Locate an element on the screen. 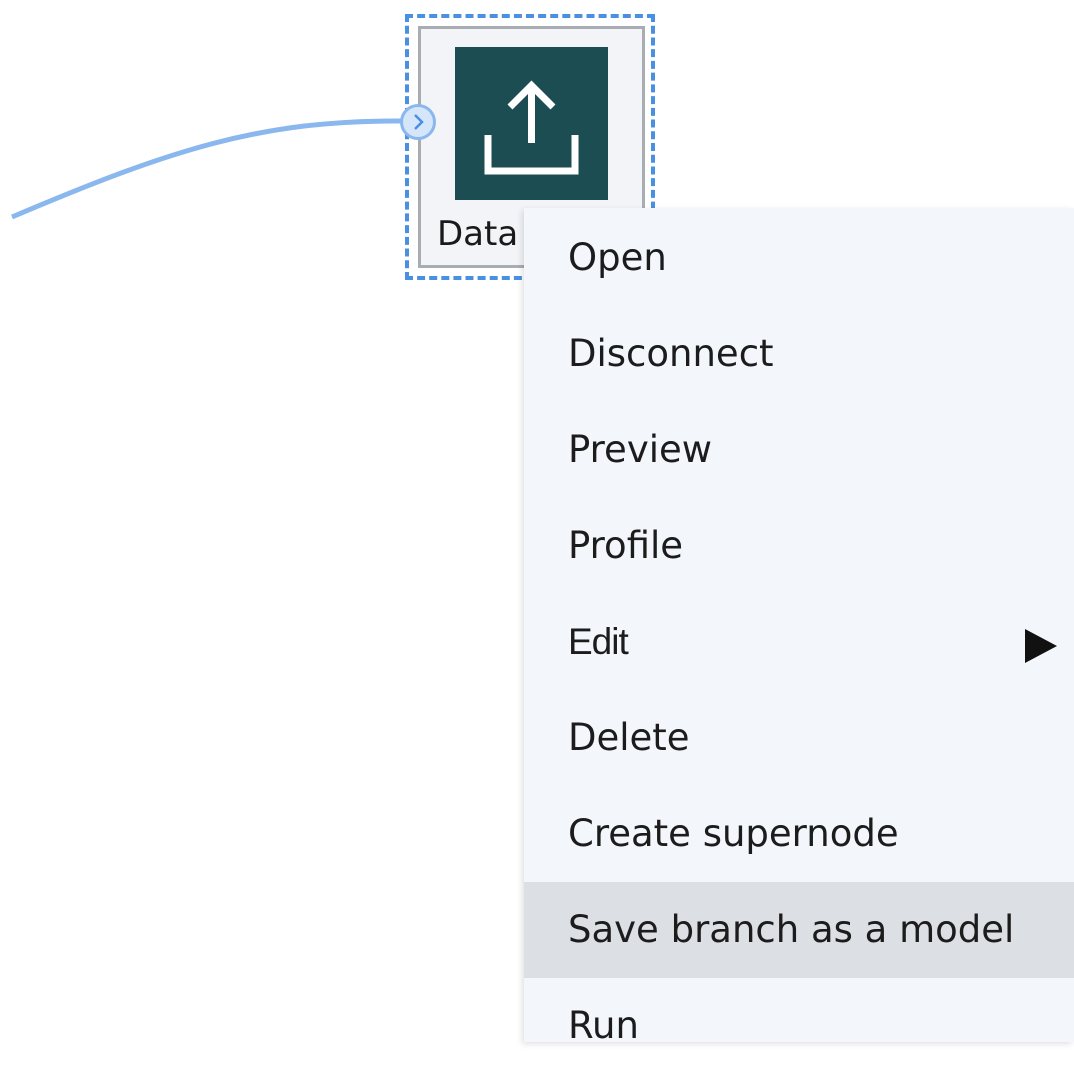 This screenshot has width=1074, height=1074. chevron-right-icon is located at coordinates (419, 122).